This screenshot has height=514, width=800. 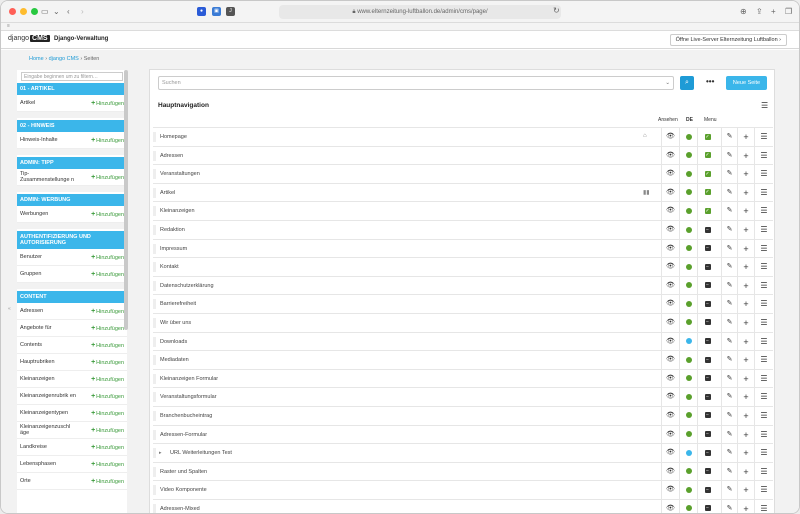 I want to click on page-row: Mediadaten 👁︎ − ✎ + ☰, so click(x=463, y=360).